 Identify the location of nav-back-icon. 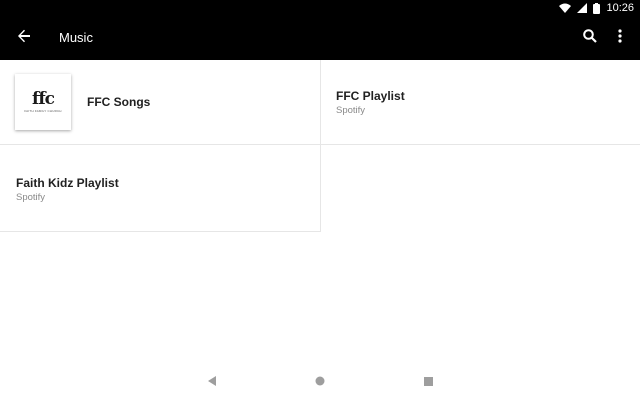
(212, 382).